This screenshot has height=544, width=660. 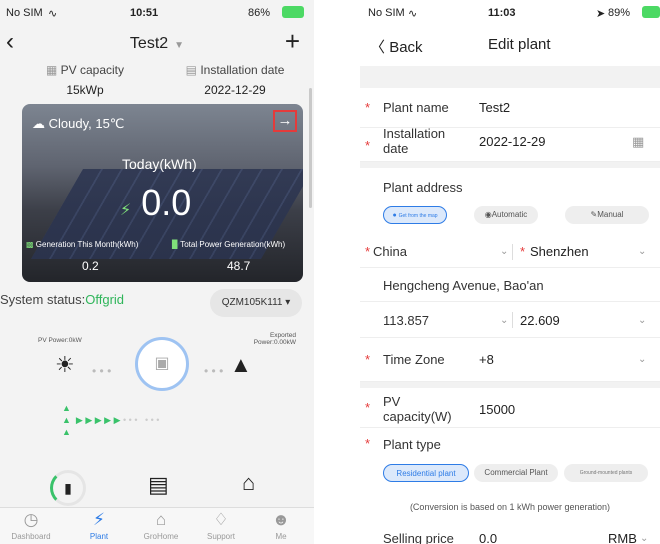 I want to click on manual-button: ✎Manual, so click(x=607, y=215).